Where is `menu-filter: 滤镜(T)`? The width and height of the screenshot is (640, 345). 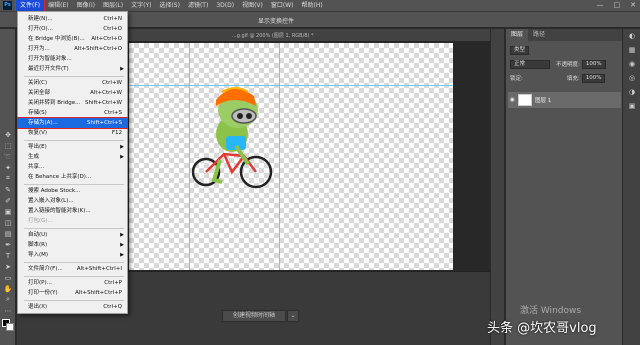
menu-filter: 滤镜(T) is located at coordinates (198, 5).